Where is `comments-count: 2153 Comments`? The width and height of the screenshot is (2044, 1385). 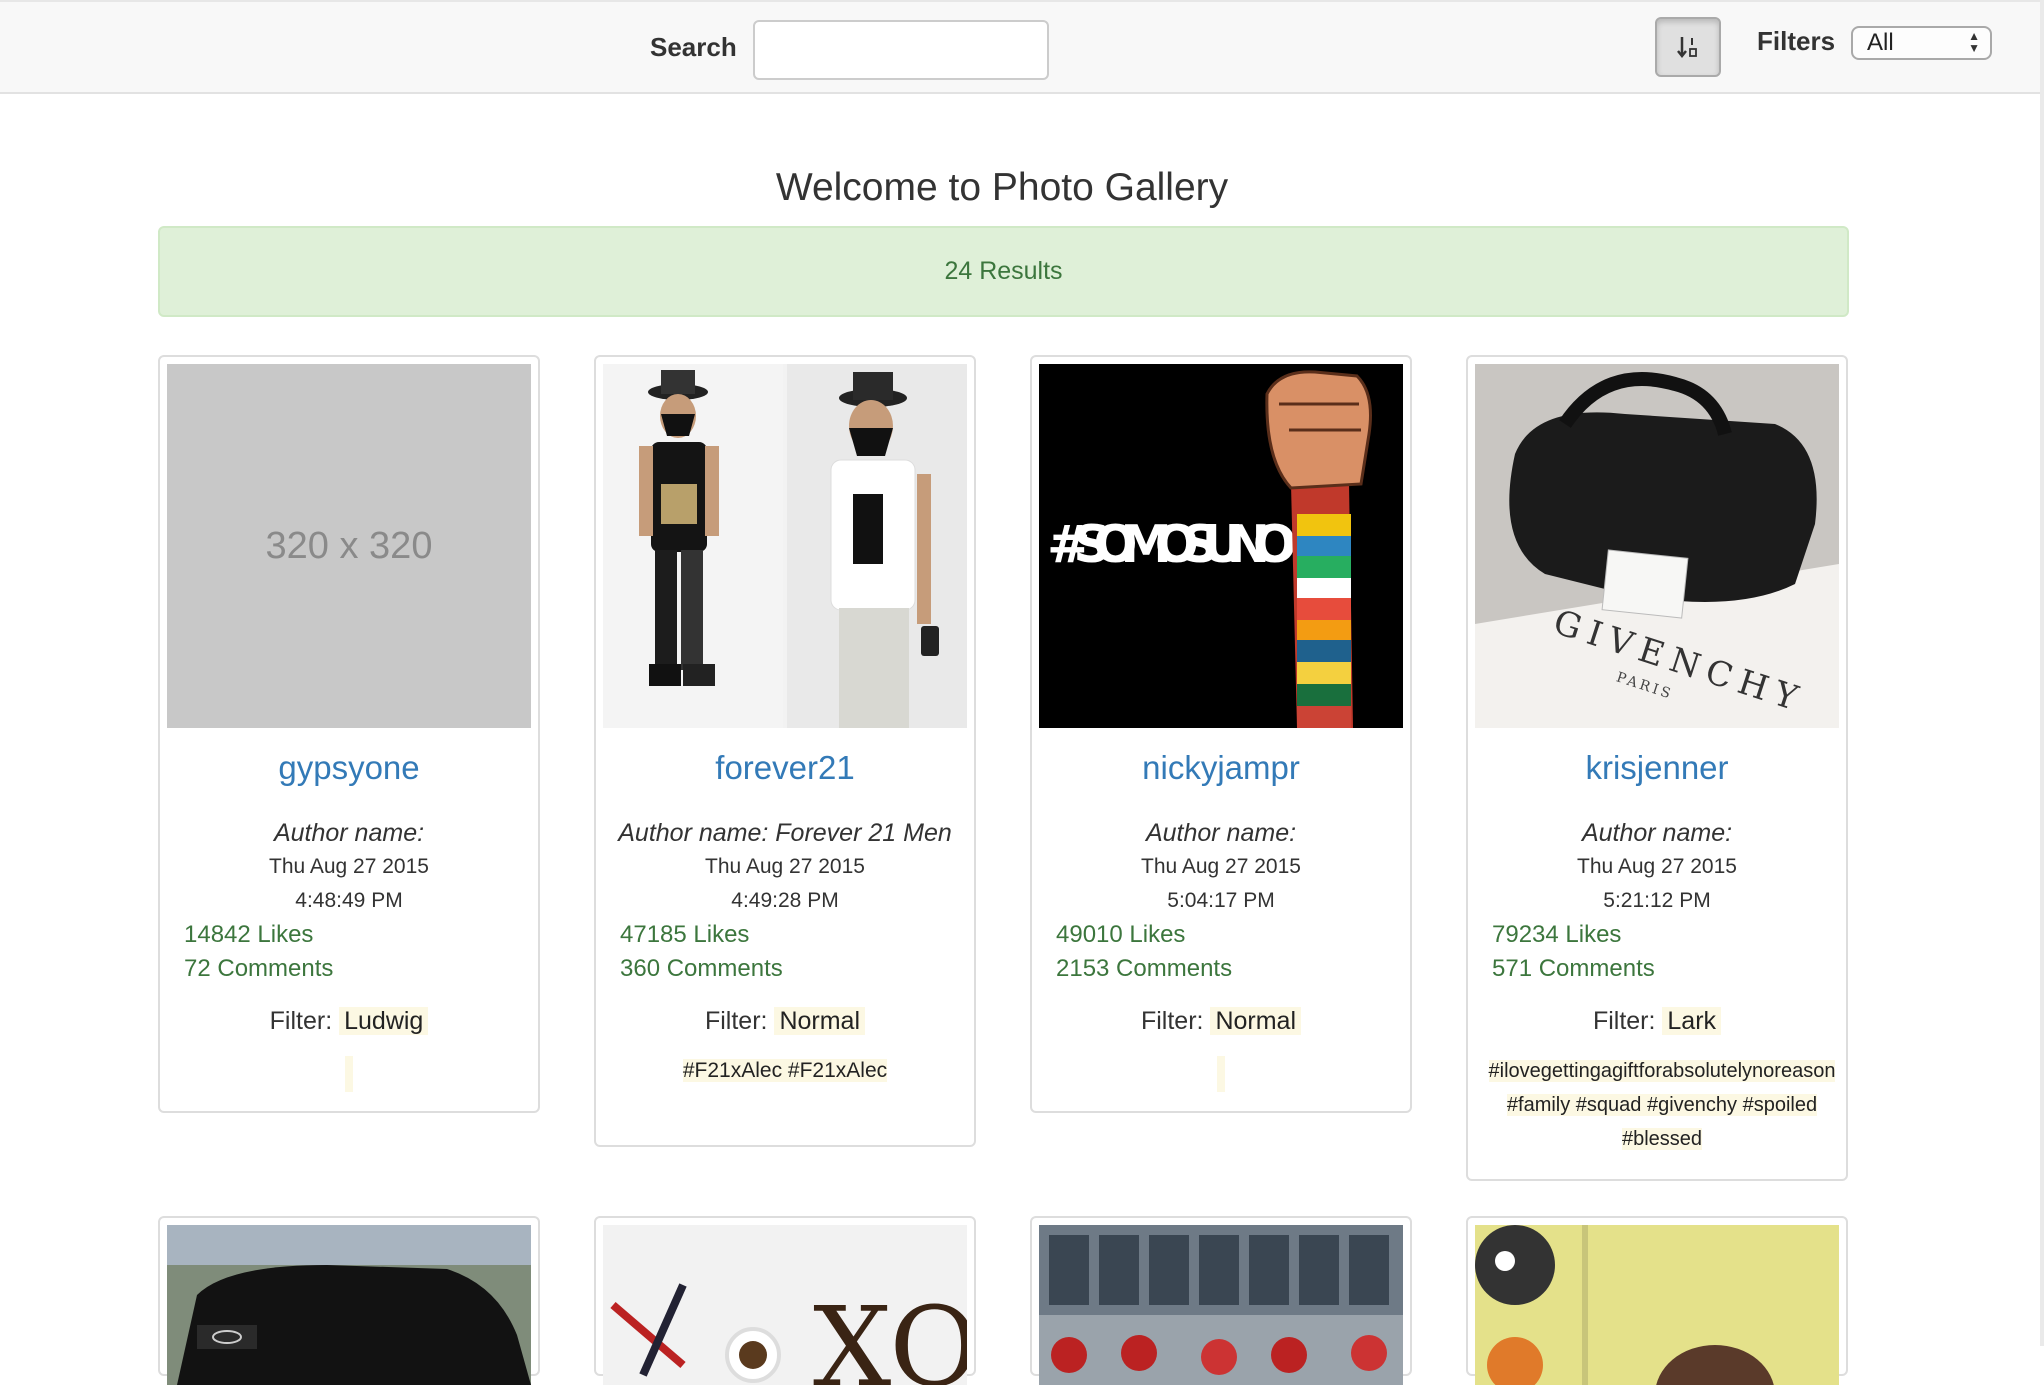
comments-count: 2153 Comments is located at coordinates (1144, 968).